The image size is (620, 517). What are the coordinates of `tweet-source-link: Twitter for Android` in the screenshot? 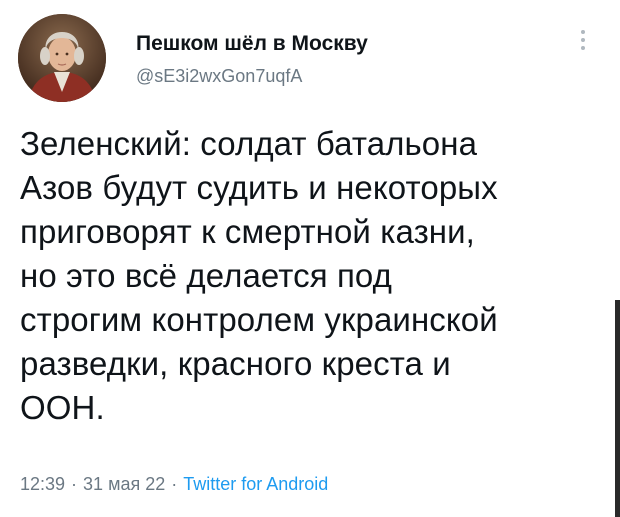 It's located at (255, 484).